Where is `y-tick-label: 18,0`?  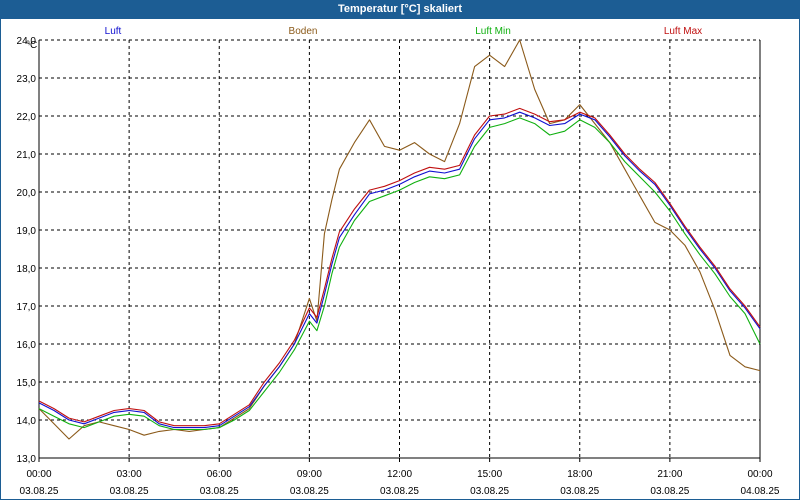
y-tick-label: 18,0 is located at coordinates (27, 269).